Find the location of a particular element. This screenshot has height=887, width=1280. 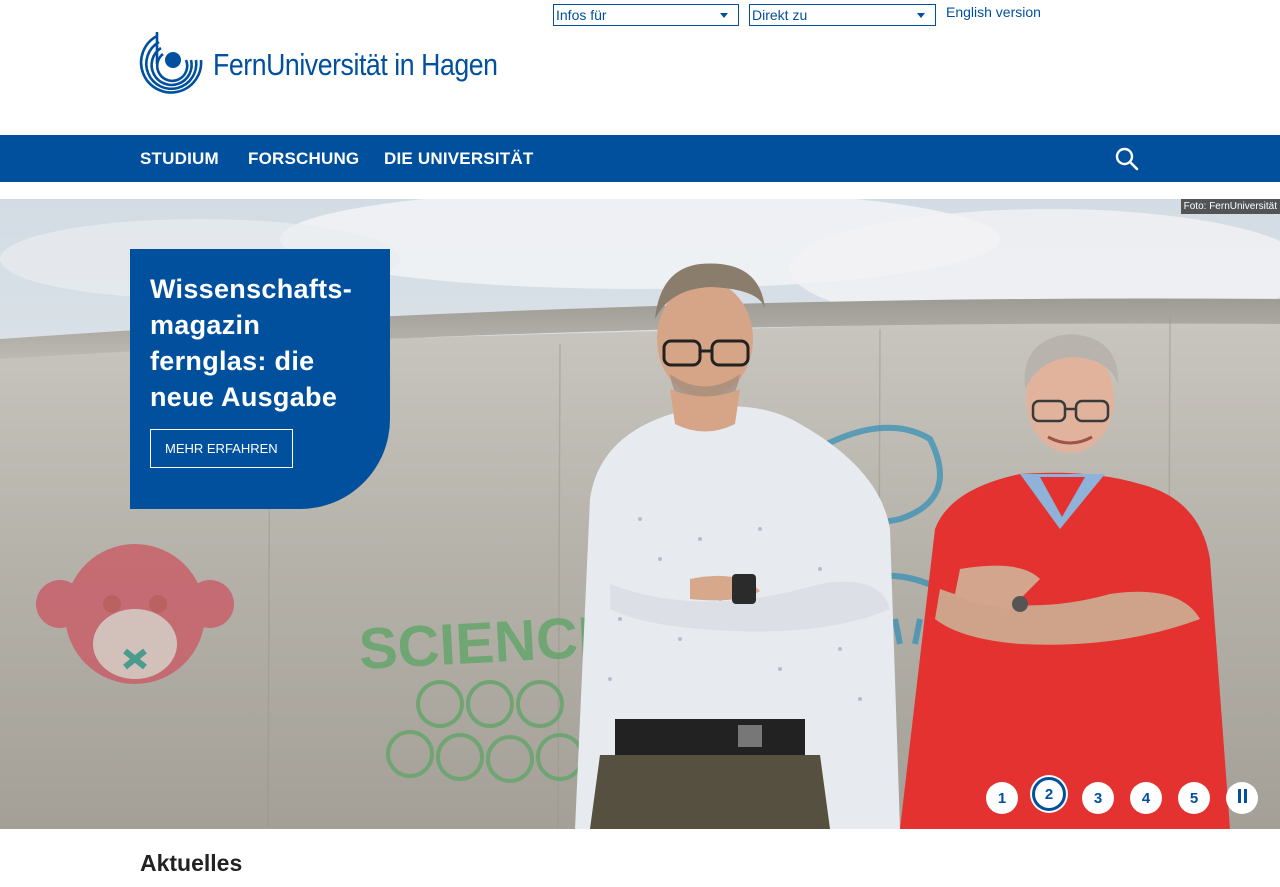

infos-fuer-select: Infos für is located at coordinates (646, 15).